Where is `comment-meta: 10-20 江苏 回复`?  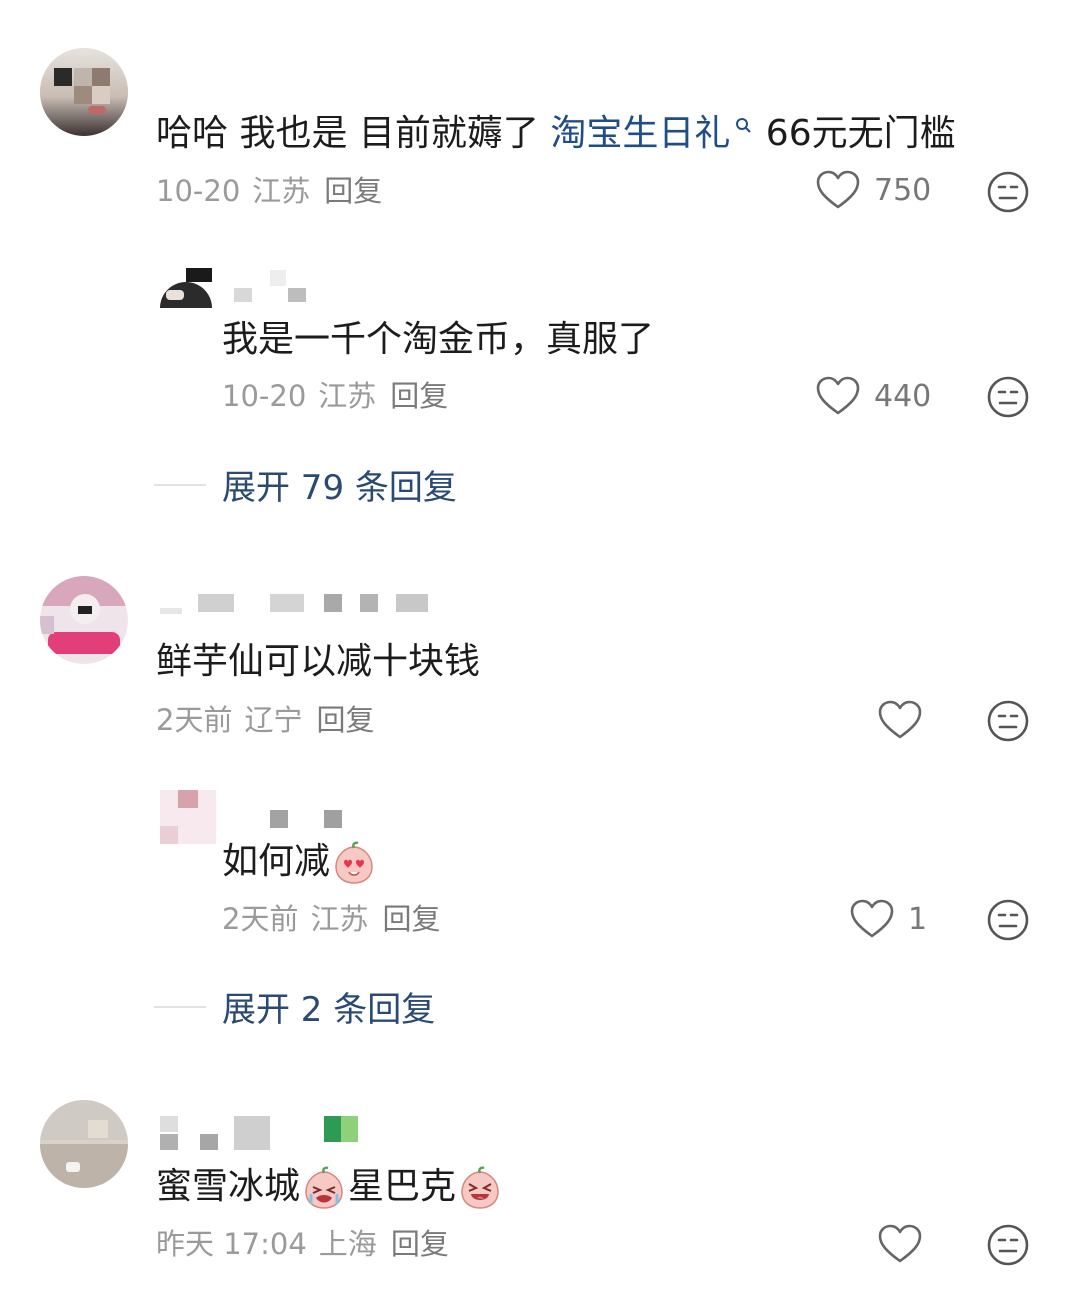
comment-meta: 10-20 江苏 回复 is located at coordinates (269, 191).